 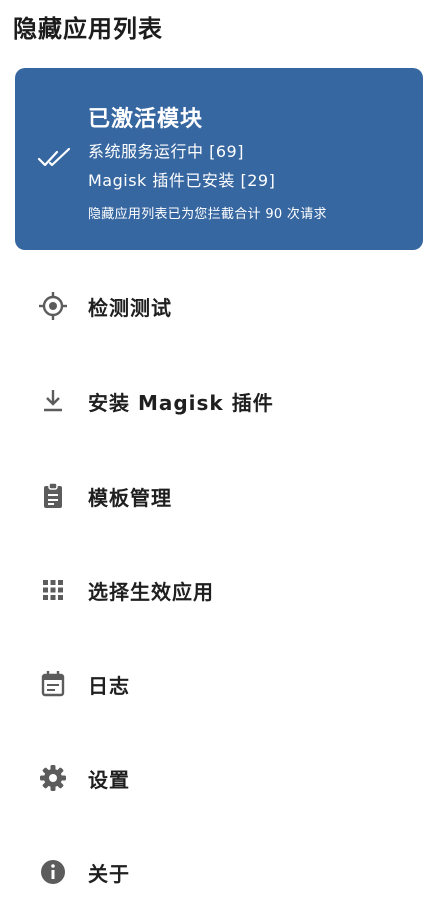 What do you see at coordinates (182, 180) in the screenshot?
I see `magisk-status-text: Magisk 插件已安装 [29]` at bounding box center [182, 180].